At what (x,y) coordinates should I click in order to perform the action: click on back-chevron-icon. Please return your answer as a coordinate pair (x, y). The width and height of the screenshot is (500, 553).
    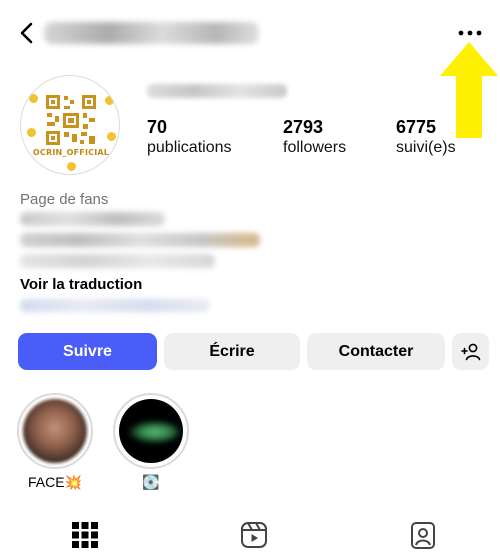
    Looking at the image, I should click on (27, 33).